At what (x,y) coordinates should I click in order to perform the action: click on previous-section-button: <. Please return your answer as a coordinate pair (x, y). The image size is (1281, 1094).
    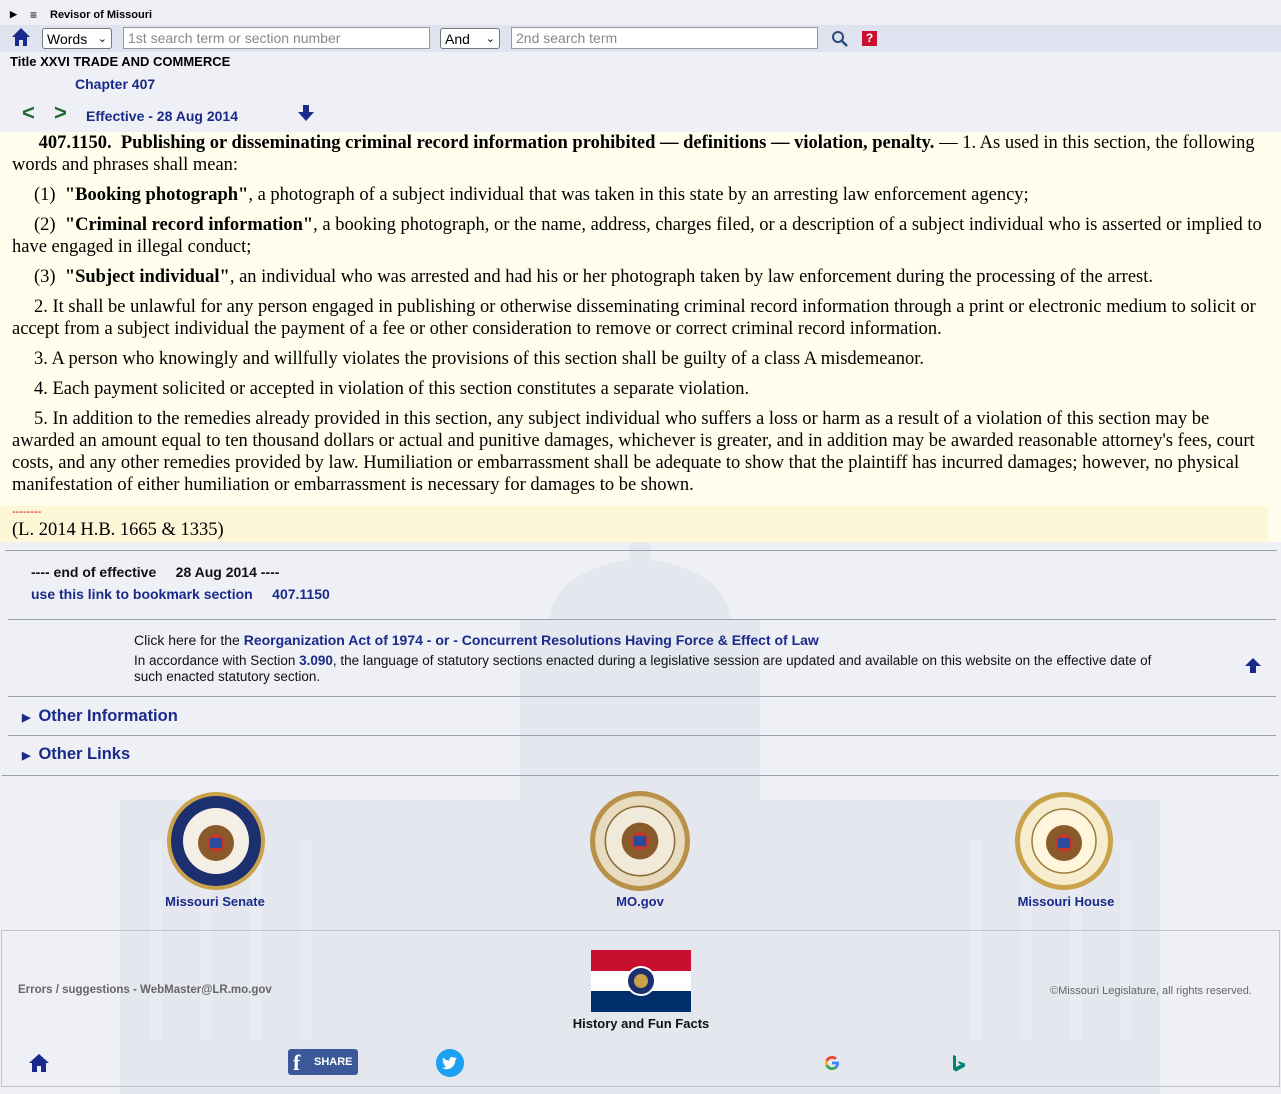
    Looking at the image, I should click on (28, 113).